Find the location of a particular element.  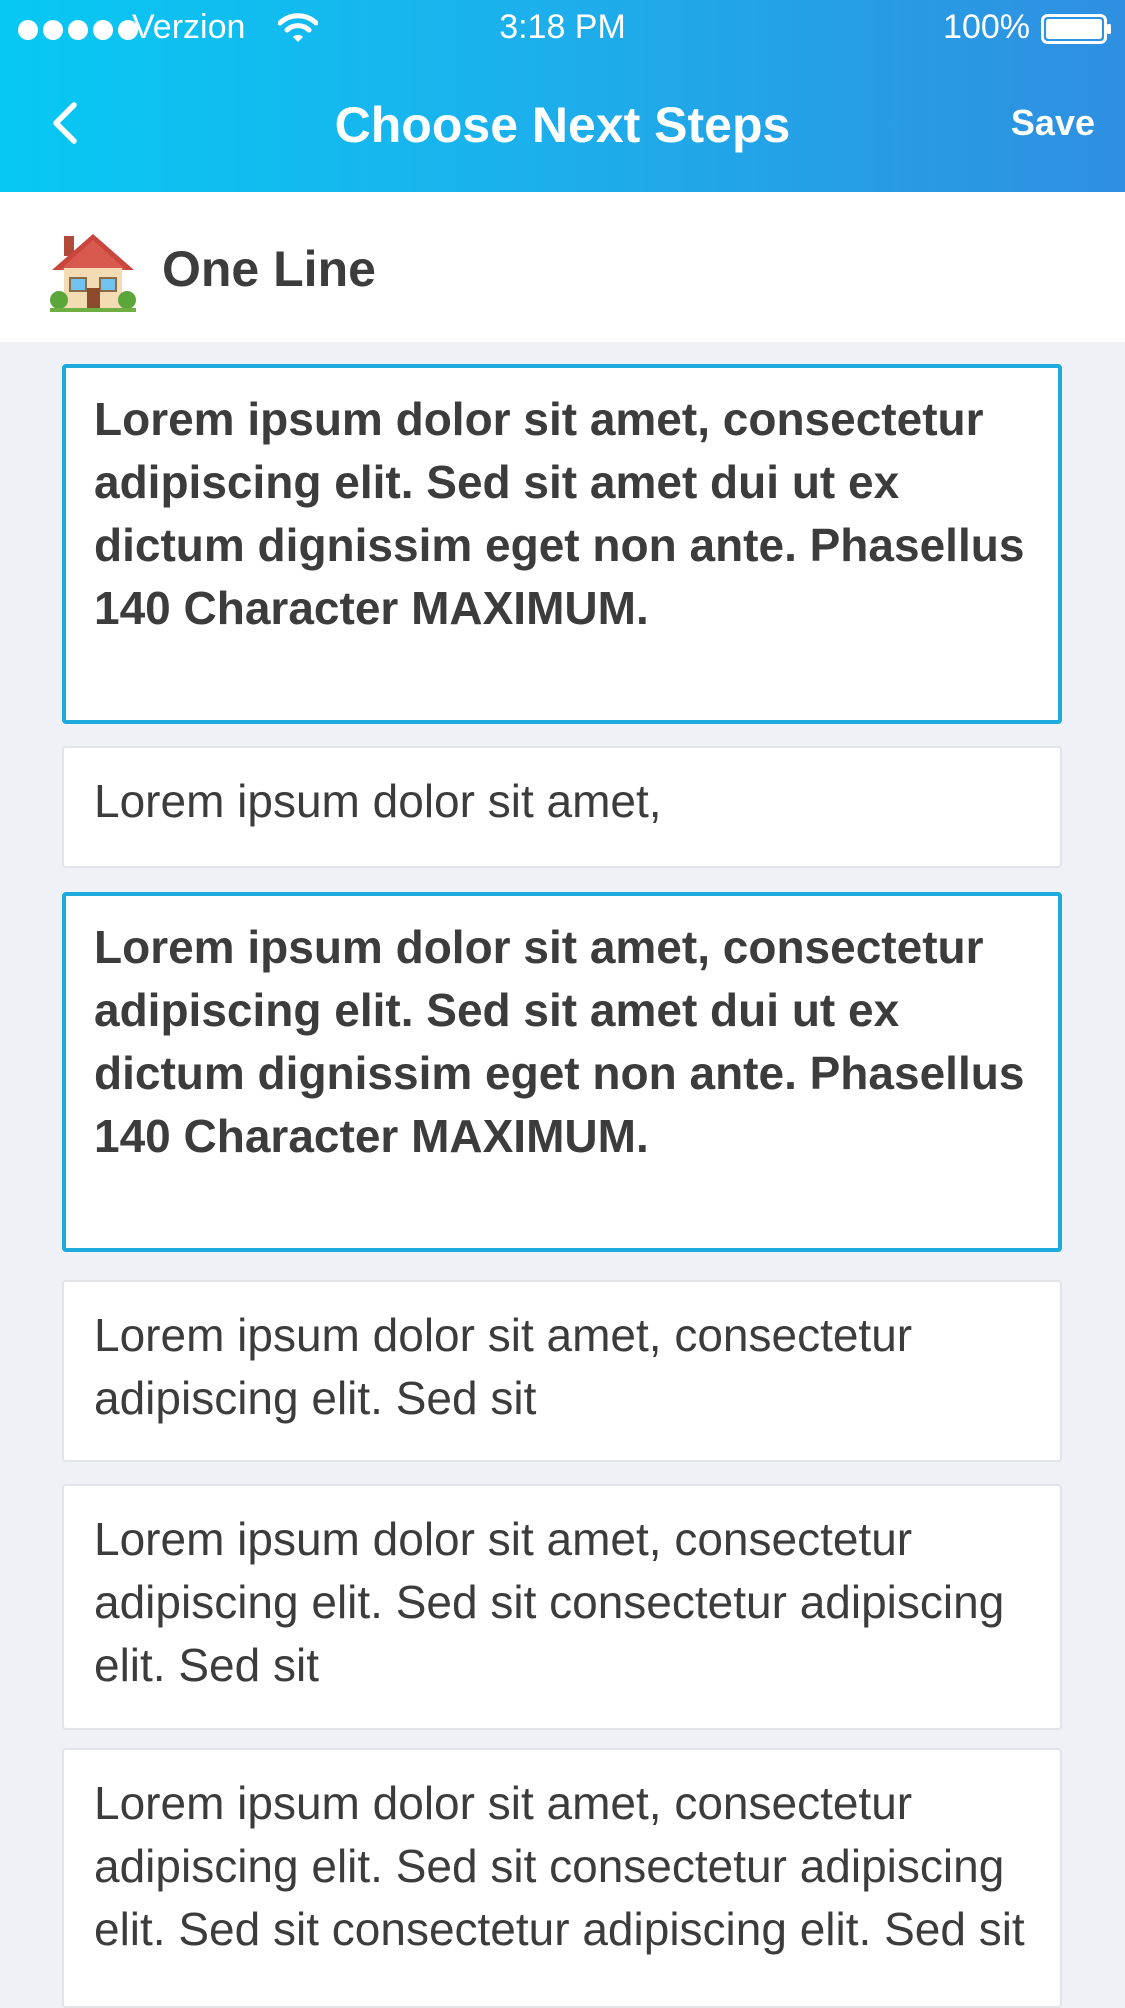

battery-percentage: 100% is located at coordinates (986, 27).